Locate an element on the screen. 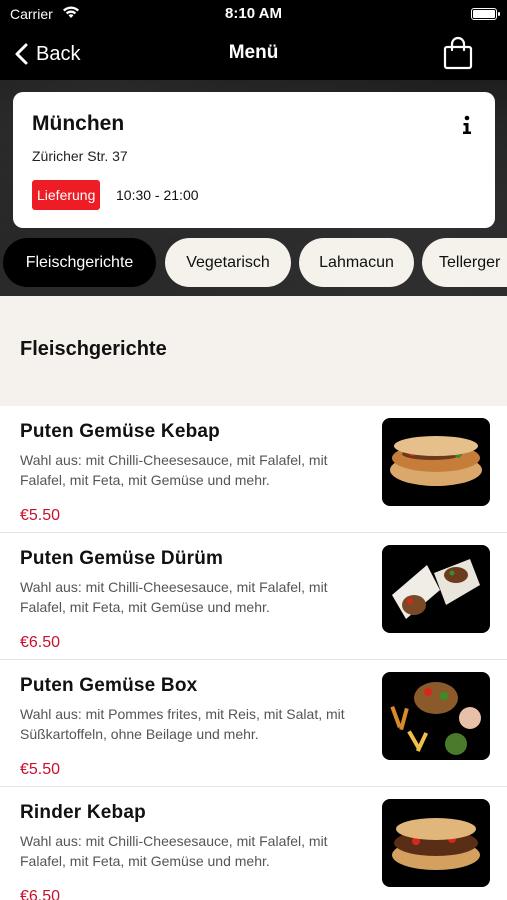  durum-wrap-image is located at coordinates (436, 589).